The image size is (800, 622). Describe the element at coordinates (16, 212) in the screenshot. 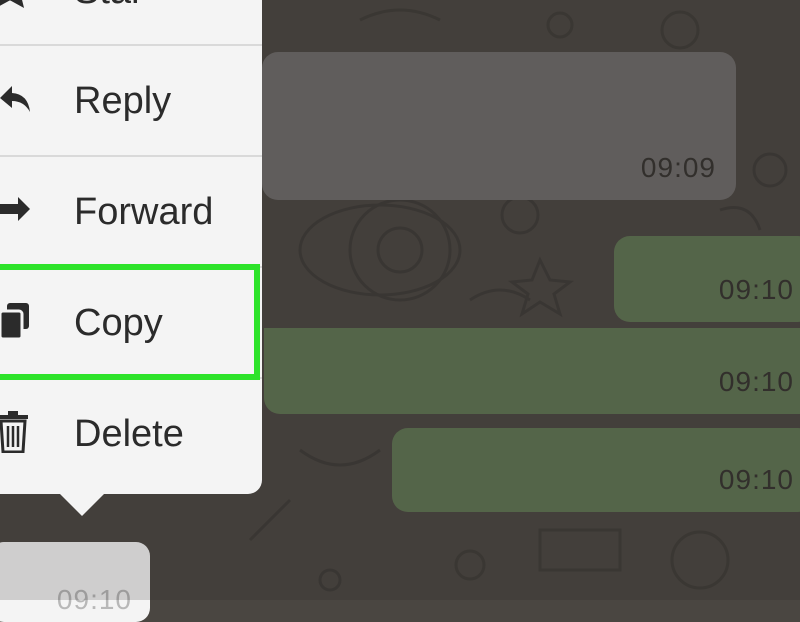

I see `forward-icon` at that location.